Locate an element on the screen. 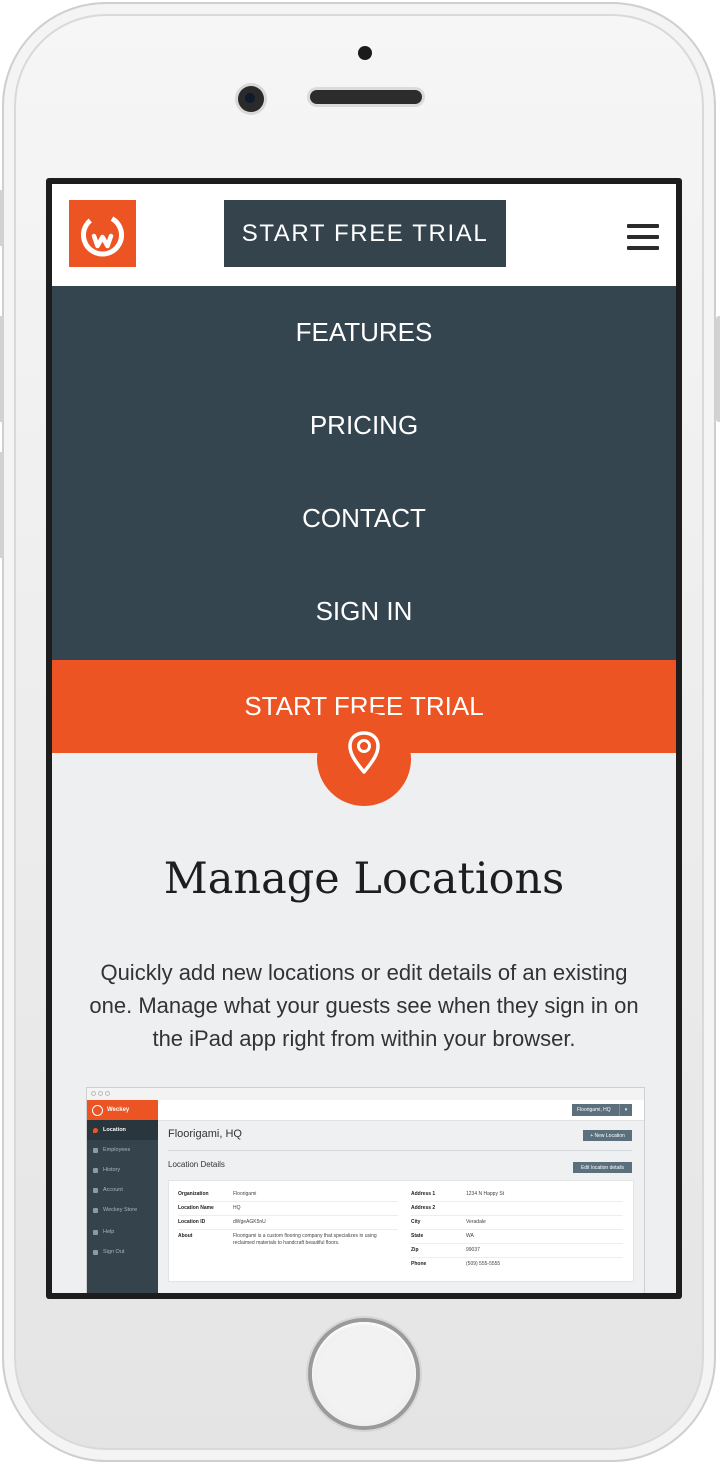 The height and width of the screenshot is (1466, 720). sidebar-item-sign-out: Sign Out is located at coordinates (122, 1252).